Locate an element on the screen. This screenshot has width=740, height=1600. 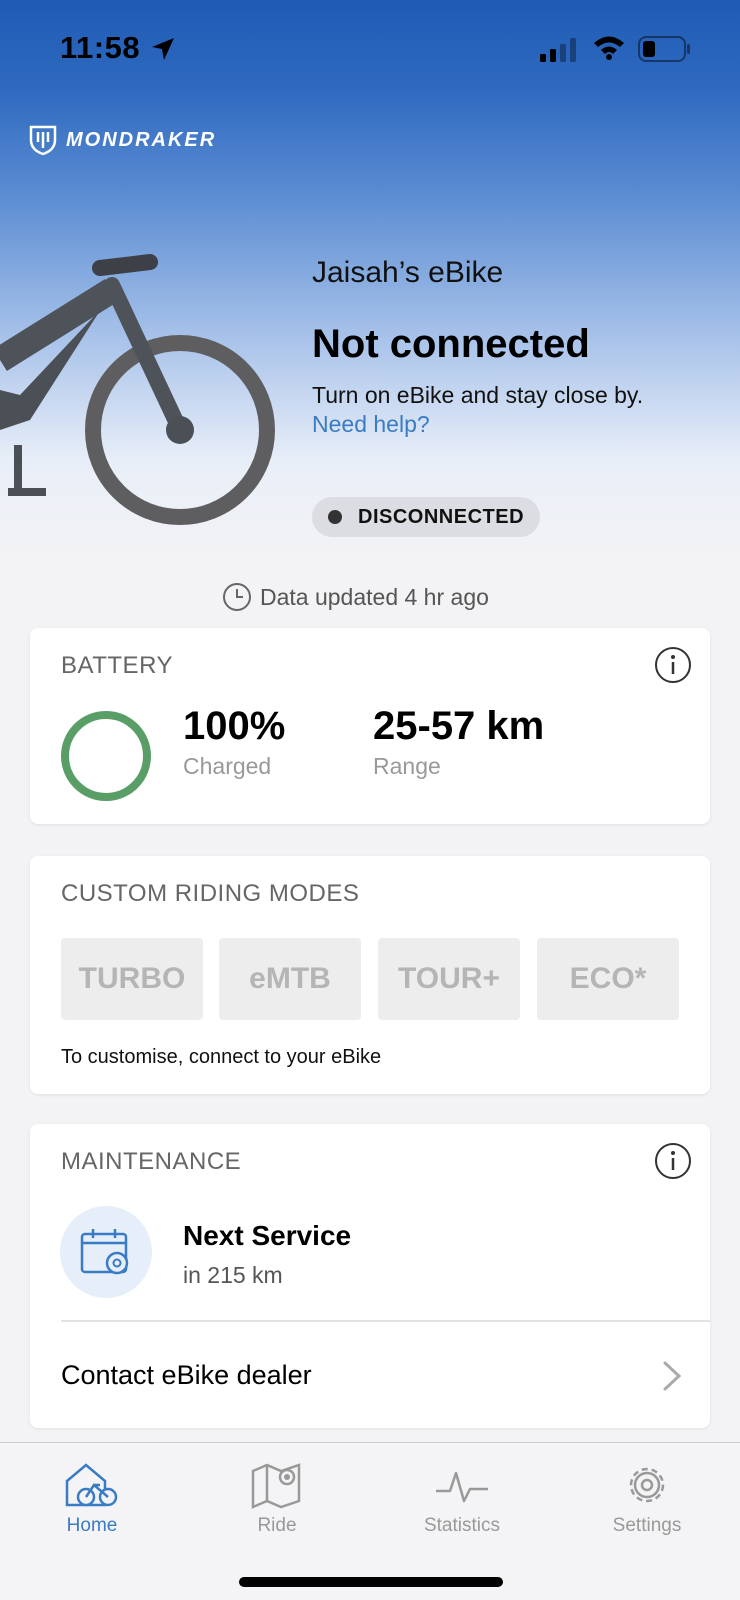
status-bar: 11:58 is located at coordinates (370, 50).